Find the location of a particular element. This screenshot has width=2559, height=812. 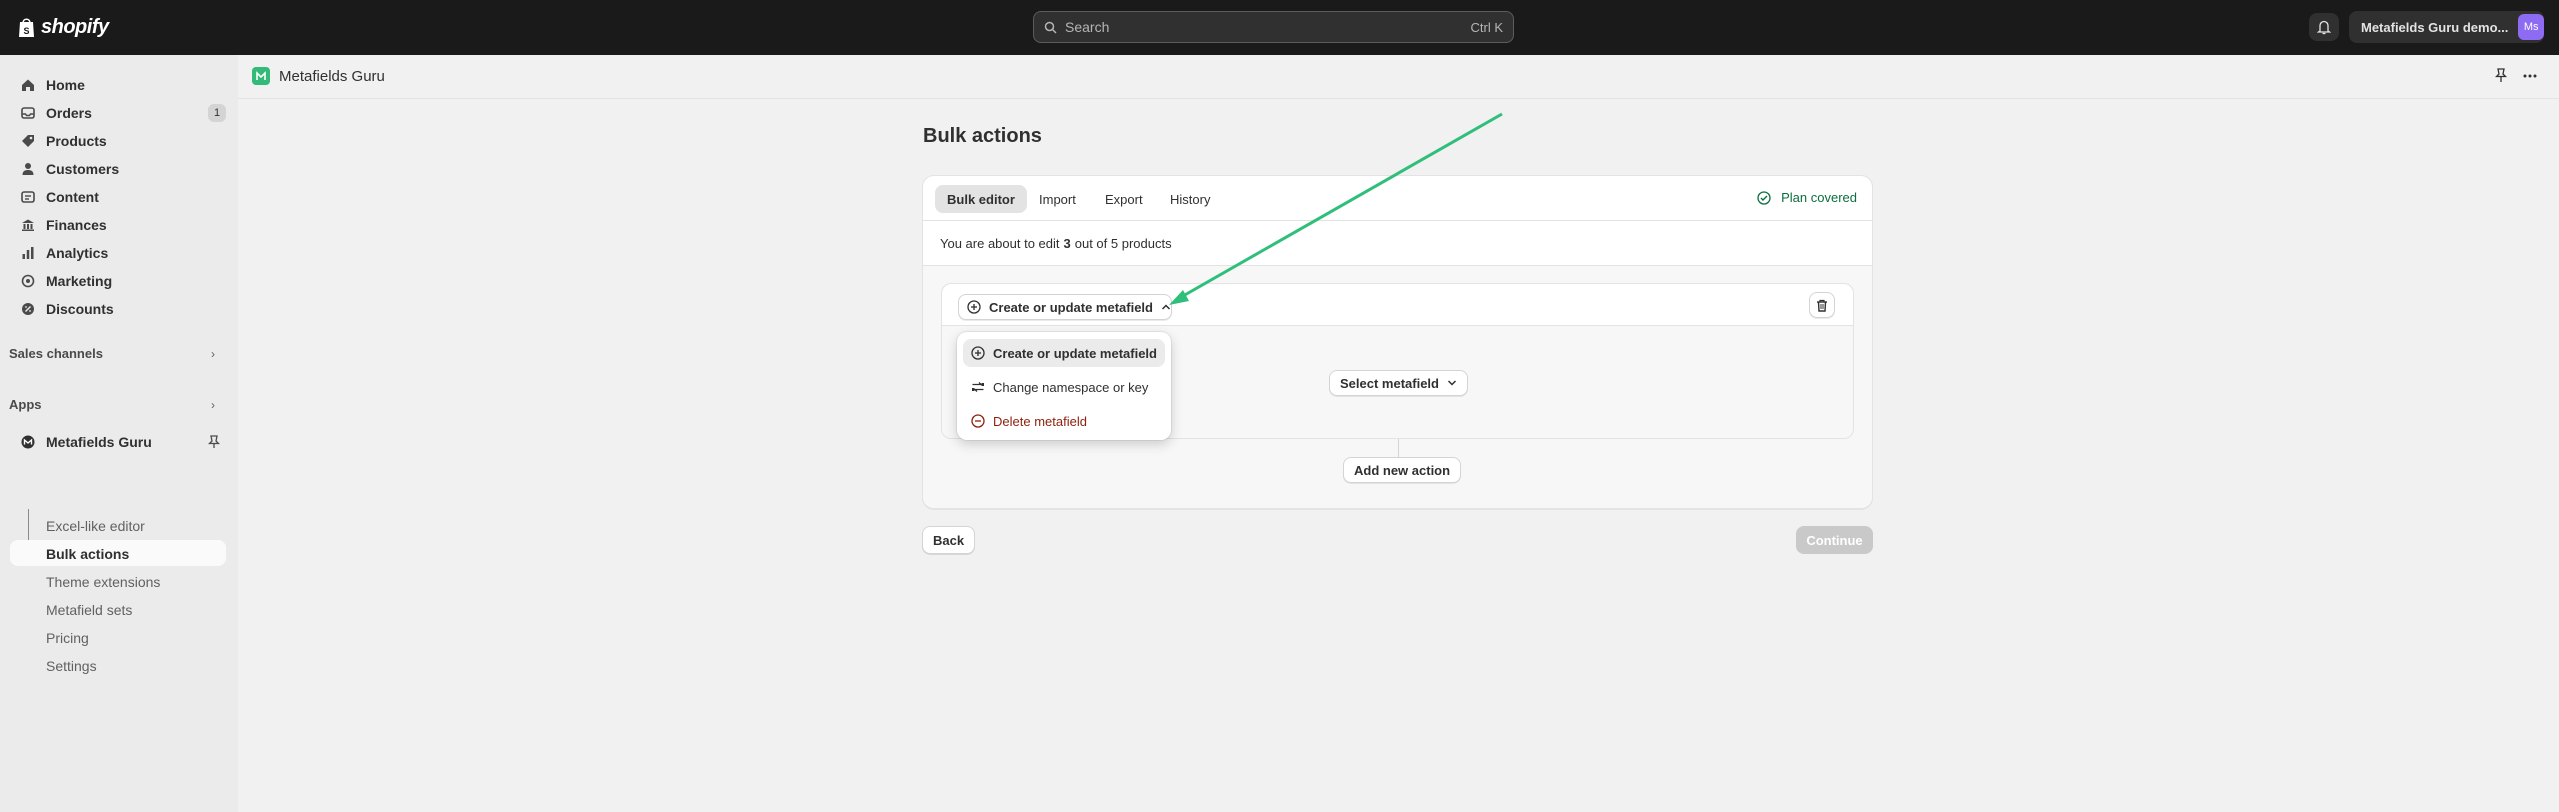

shopify-logo: S shopify is located at coordinates (63, 27).